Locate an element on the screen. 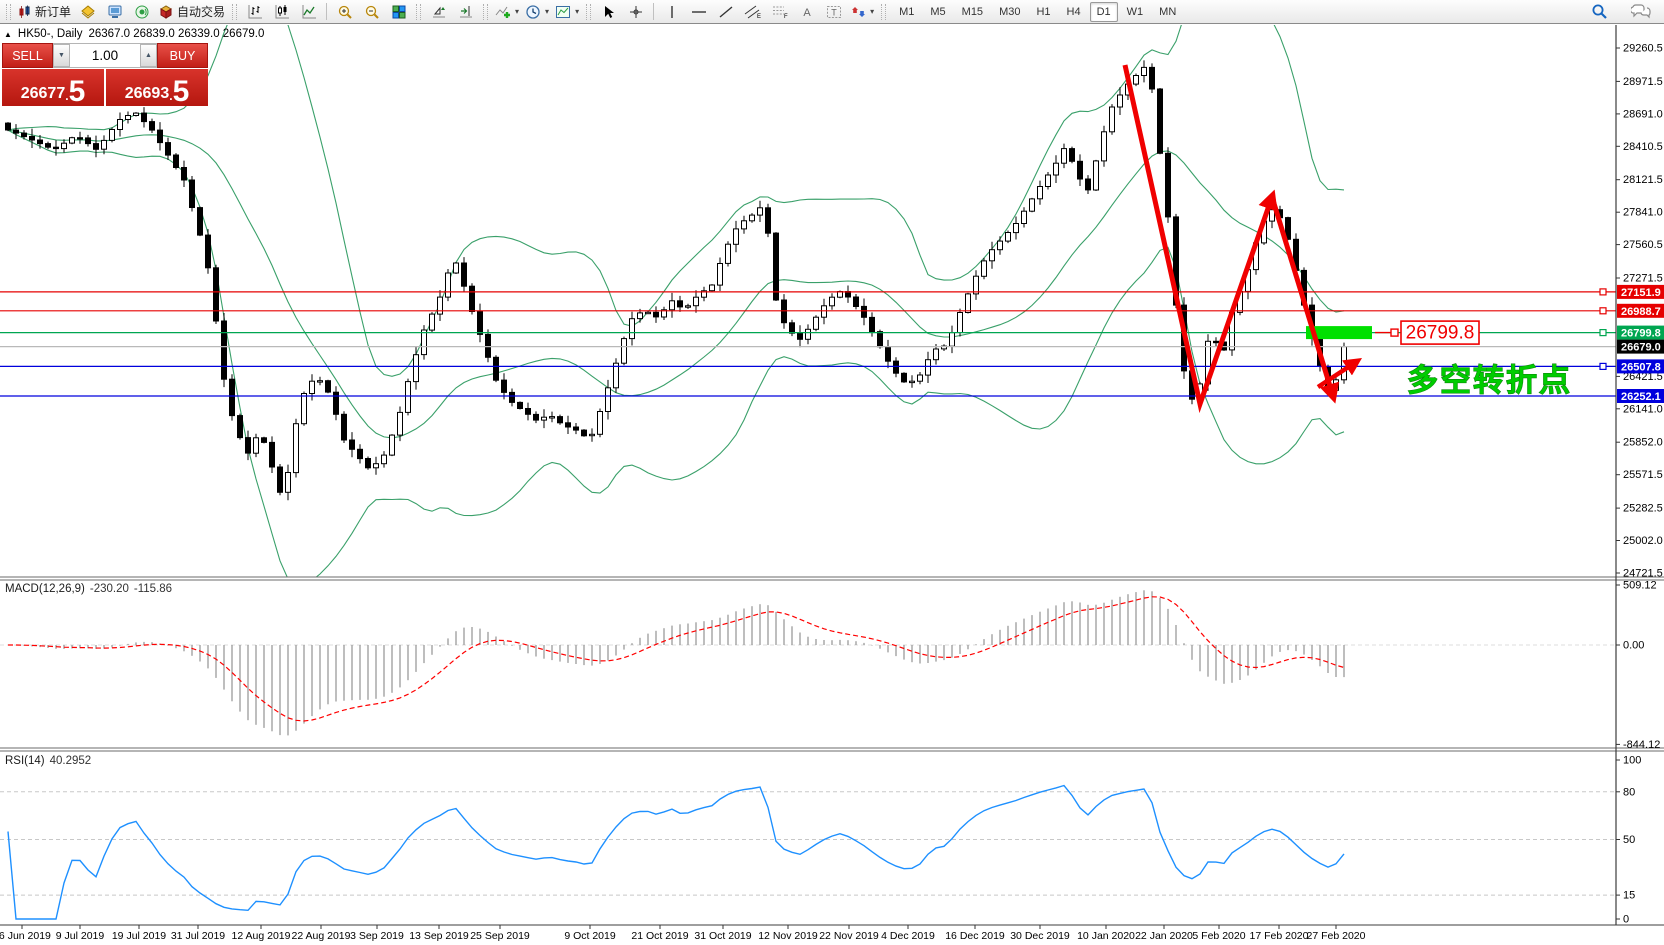 Image resolution: width=1664 pixels, height=945 pixels. svg-text: -844.12 is located at coordinates (1641, 745).